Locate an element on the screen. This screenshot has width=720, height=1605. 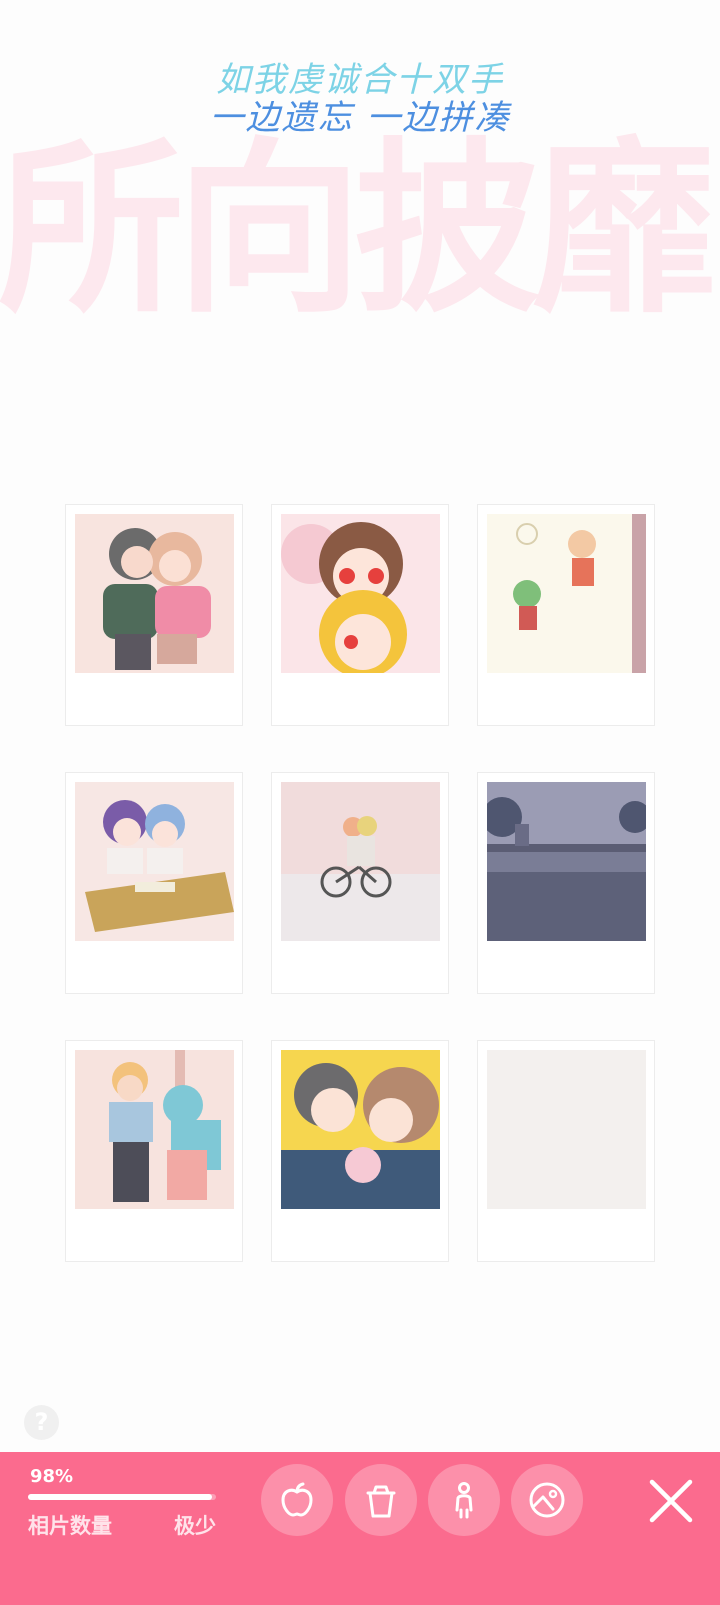
photo-kiss-baby is located at coordinates (360, 1129).